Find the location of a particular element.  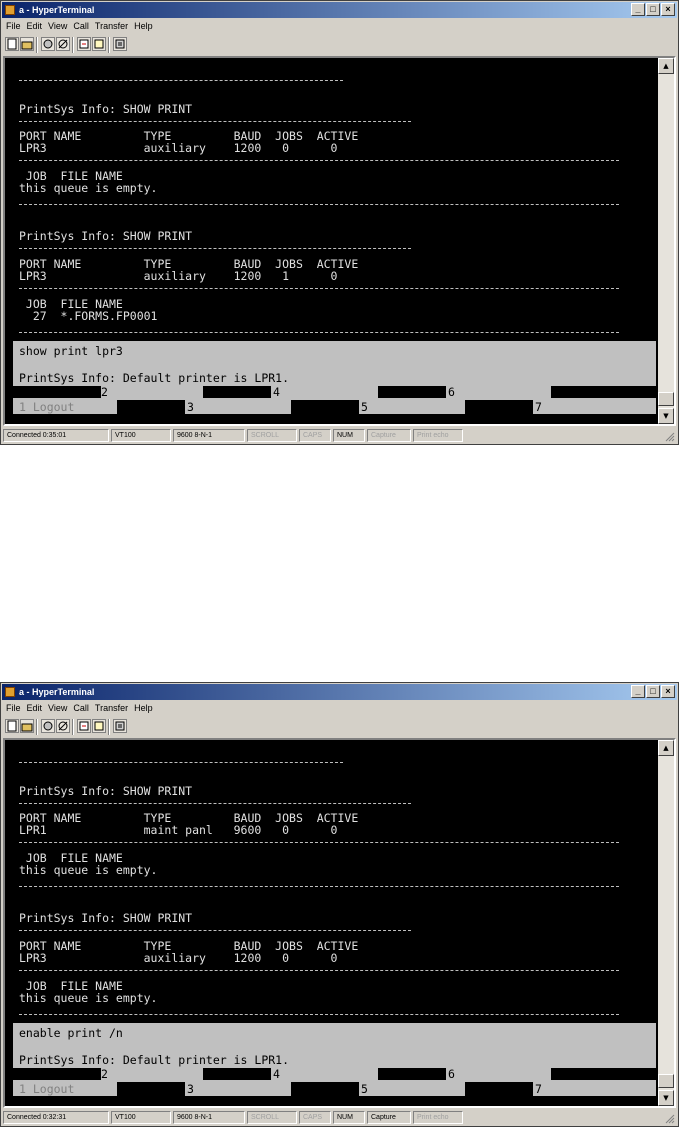

status-connected: Connected 0:32:31 is located at coordinates (56, 1117).